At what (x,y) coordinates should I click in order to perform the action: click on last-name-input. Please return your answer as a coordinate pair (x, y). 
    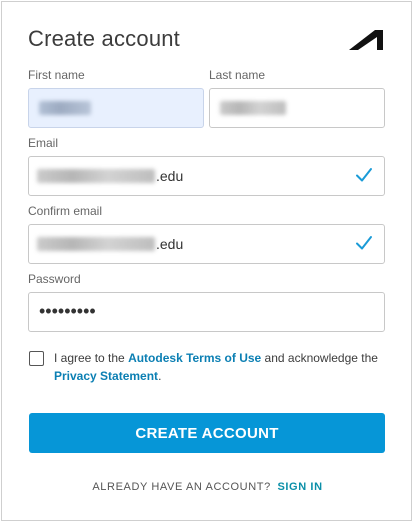
    Looking at the image, I should click on (297, 108).